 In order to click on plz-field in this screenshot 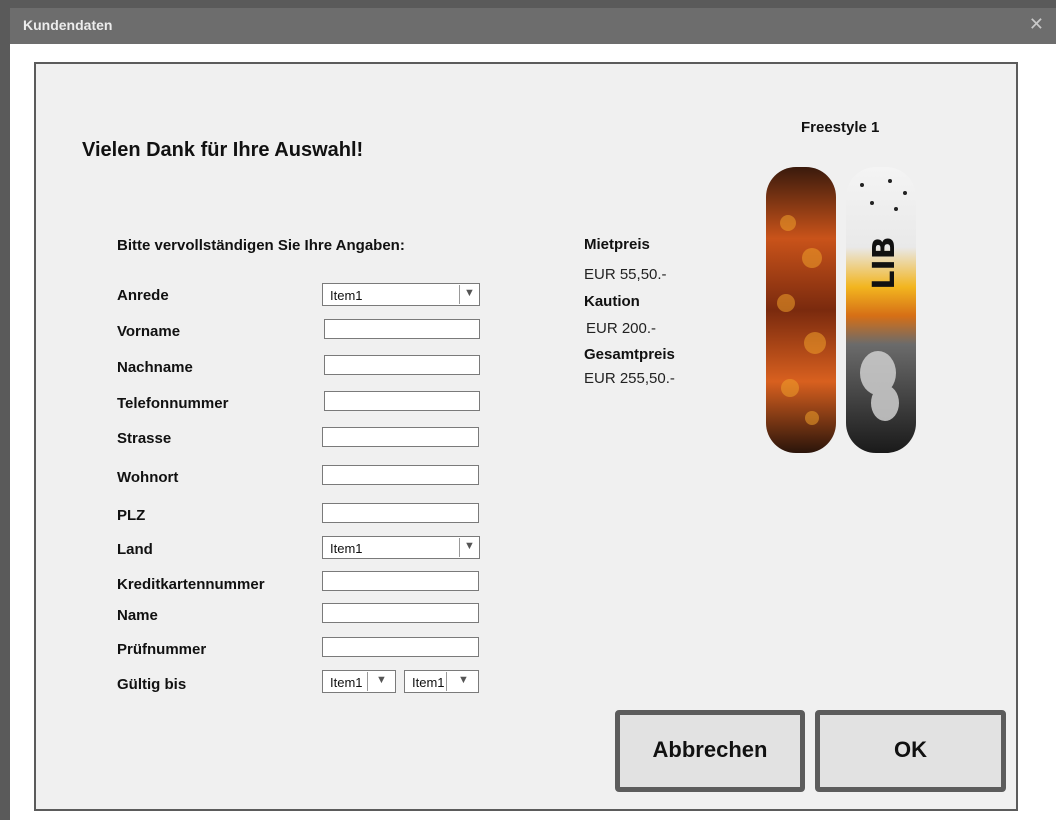, I will do `click(400, 513)`.